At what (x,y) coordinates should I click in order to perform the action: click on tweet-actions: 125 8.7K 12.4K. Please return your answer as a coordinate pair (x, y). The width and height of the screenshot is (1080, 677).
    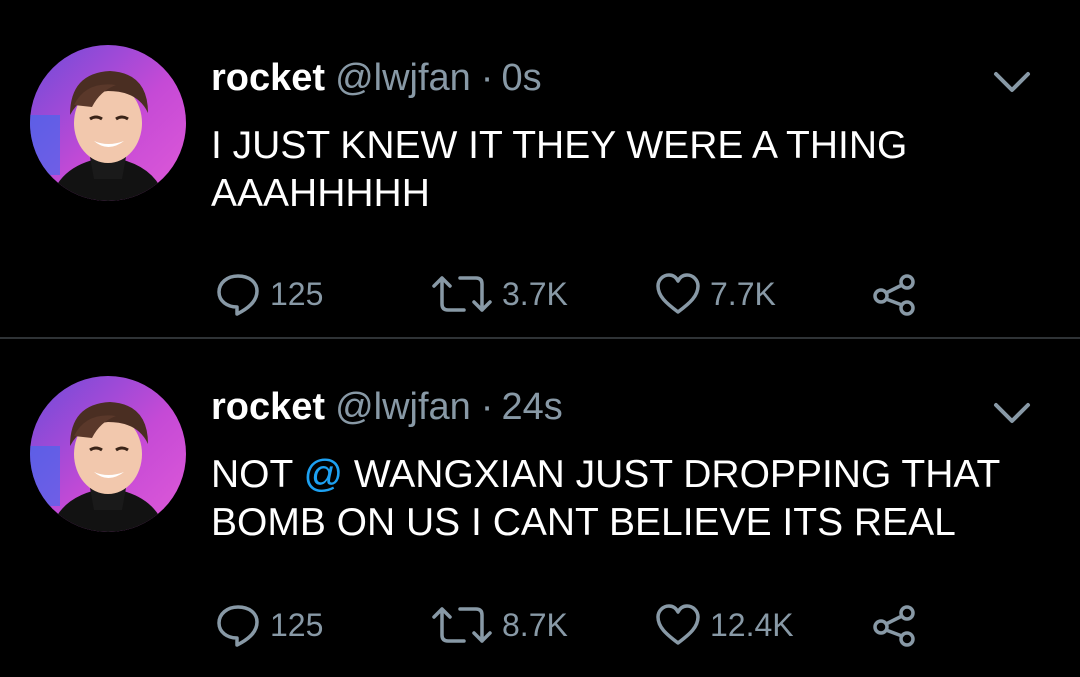
    Looking at the image, I should click on (540, 625).